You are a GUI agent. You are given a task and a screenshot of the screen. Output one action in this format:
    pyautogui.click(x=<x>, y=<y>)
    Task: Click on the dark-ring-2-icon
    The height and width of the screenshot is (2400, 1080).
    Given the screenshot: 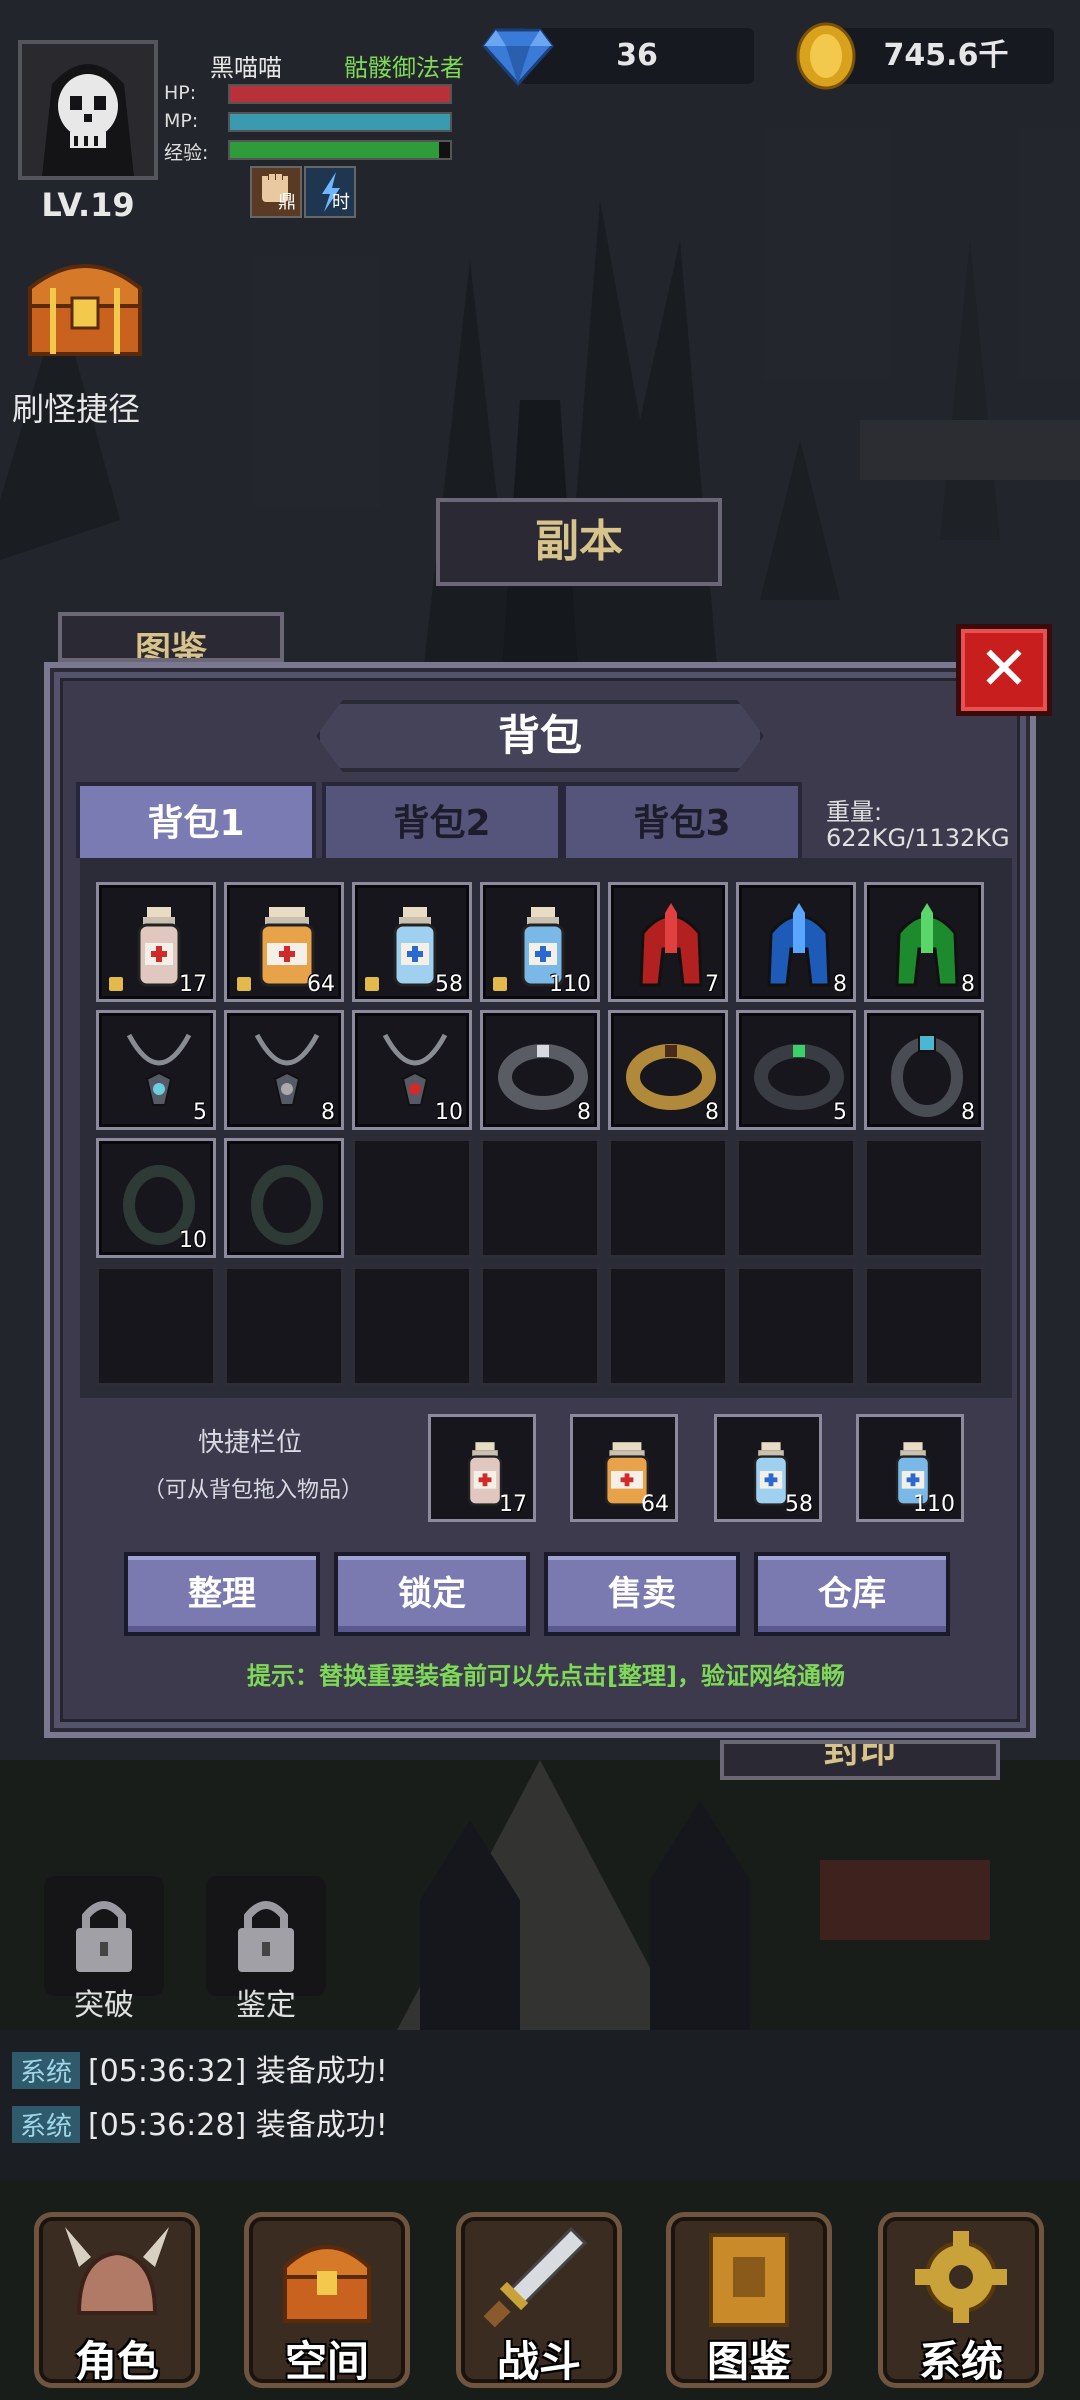 What is the action you would take?
    pyautogui.click(x=287, y=1205)
    